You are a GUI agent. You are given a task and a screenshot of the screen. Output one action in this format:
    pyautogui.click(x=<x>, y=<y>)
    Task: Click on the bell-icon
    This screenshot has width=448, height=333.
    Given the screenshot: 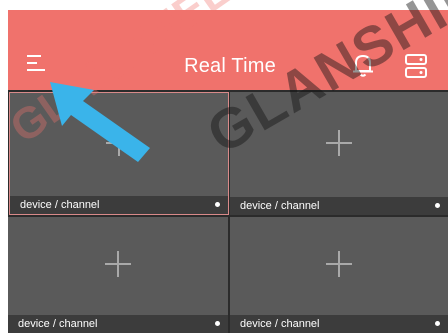 What is the action you would take?
    pyautogui.click(x=363, y=66)
    